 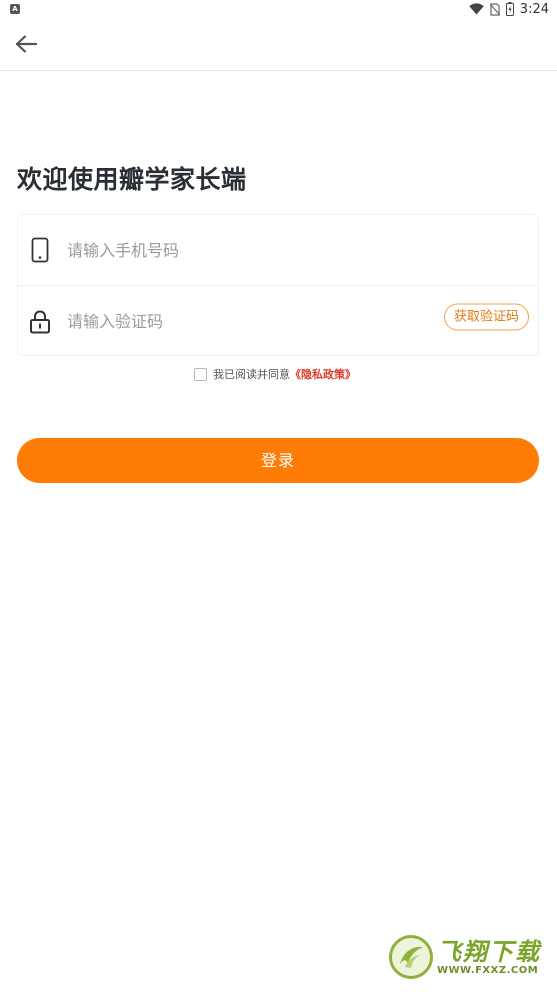 I want to click on code-row: 获取验证码, so click(x=278, y=321).